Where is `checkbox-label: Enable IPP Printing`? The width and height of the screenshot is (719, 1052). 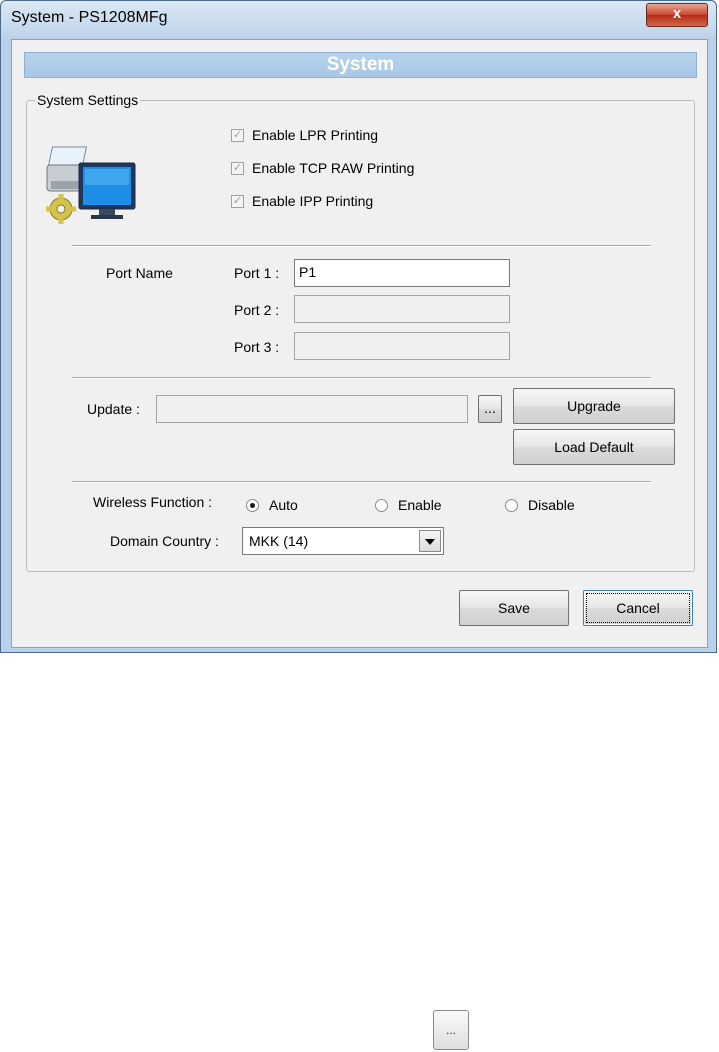
checkbox-label: Enable IPP Printing is located at coordinates (313, 201).